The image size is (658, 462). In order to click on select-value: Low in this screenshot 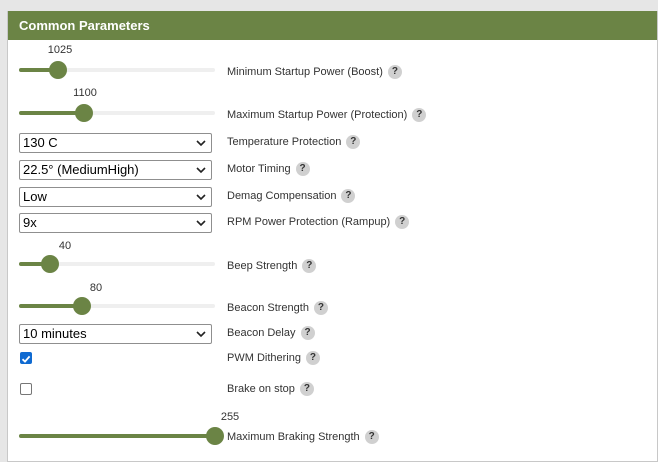, I will do `click(35, 196)`.